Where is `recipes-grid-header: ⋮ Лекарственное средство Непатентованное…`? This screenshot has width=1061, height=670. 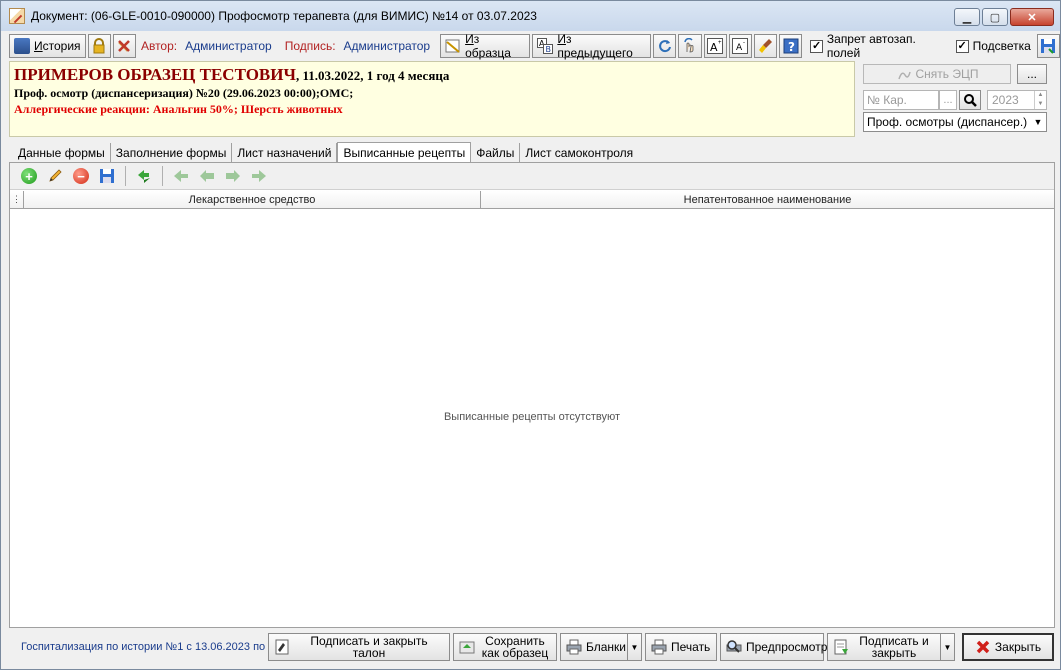 recipes-grid-header: ⋮ Лекарственное средство Непатентованное… is located at coordinates (532, 200).